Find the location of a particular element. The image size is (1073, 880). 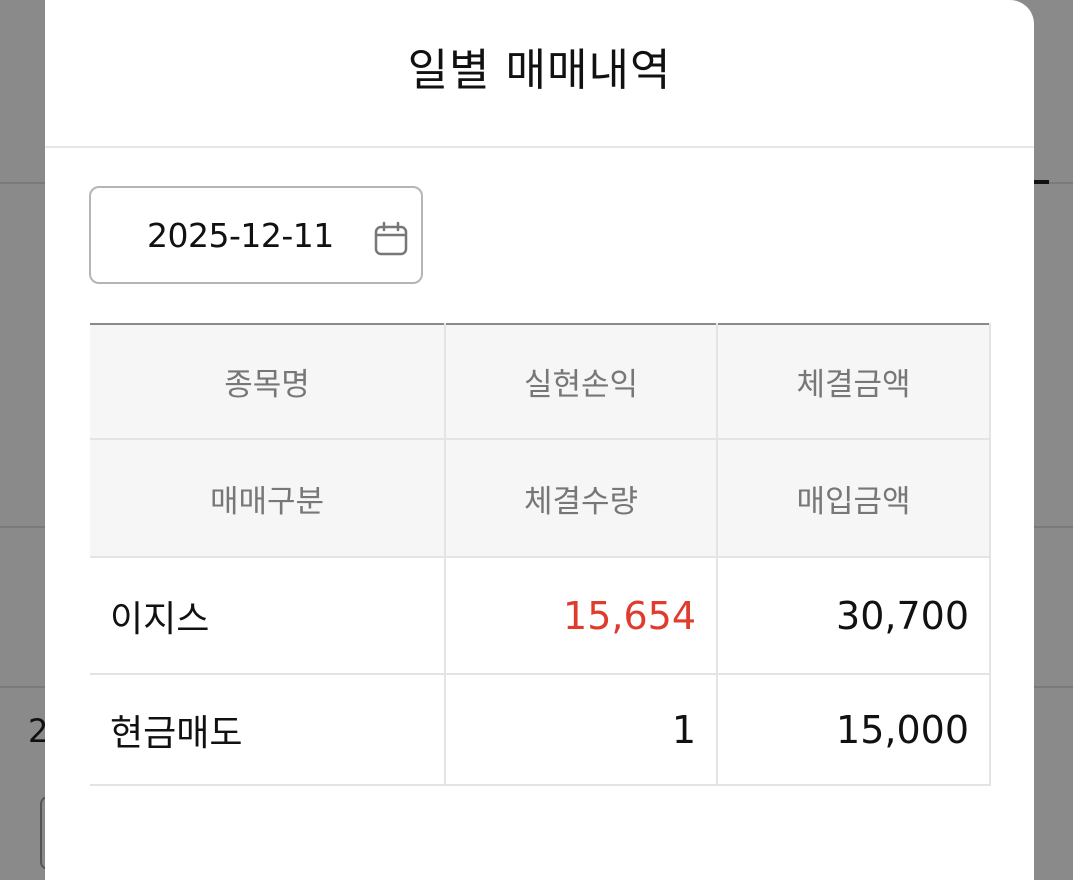

executed-amount: 30,700 is located at coordinates (853, 615).